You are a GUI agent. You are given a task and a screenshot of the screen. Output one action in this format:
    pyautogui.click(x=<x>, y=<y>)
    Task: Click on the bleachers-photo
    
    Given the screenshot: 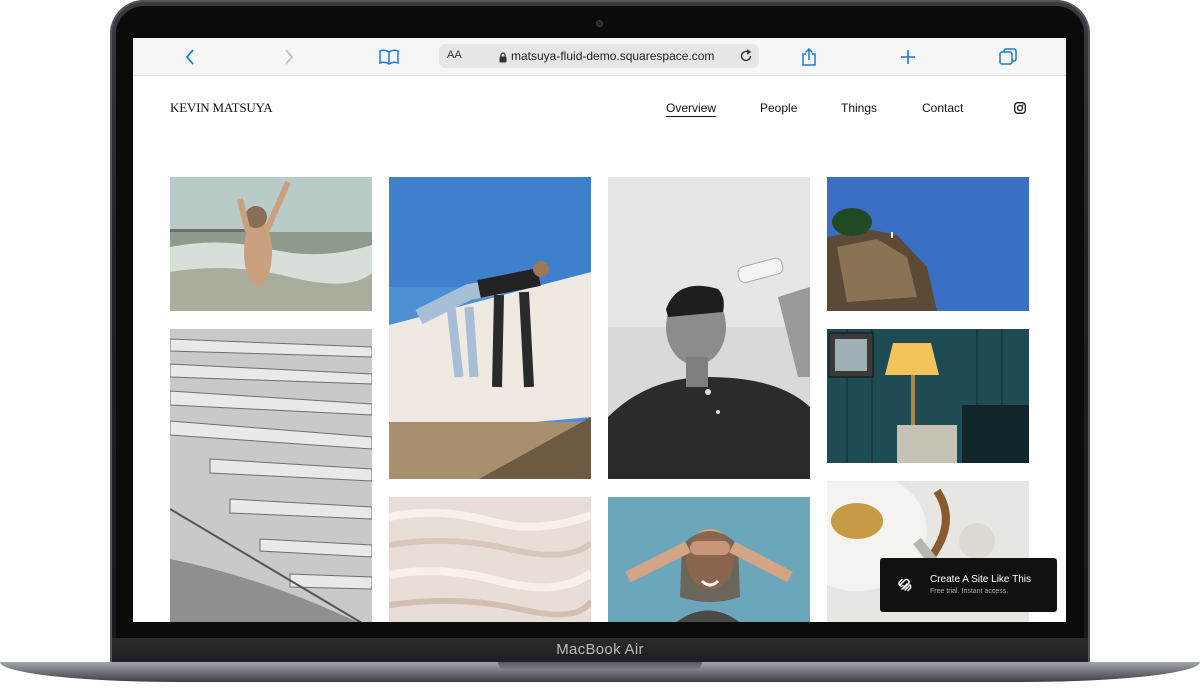 What is the action you would take?
    pyautogui.click(x=271, y=475)
    